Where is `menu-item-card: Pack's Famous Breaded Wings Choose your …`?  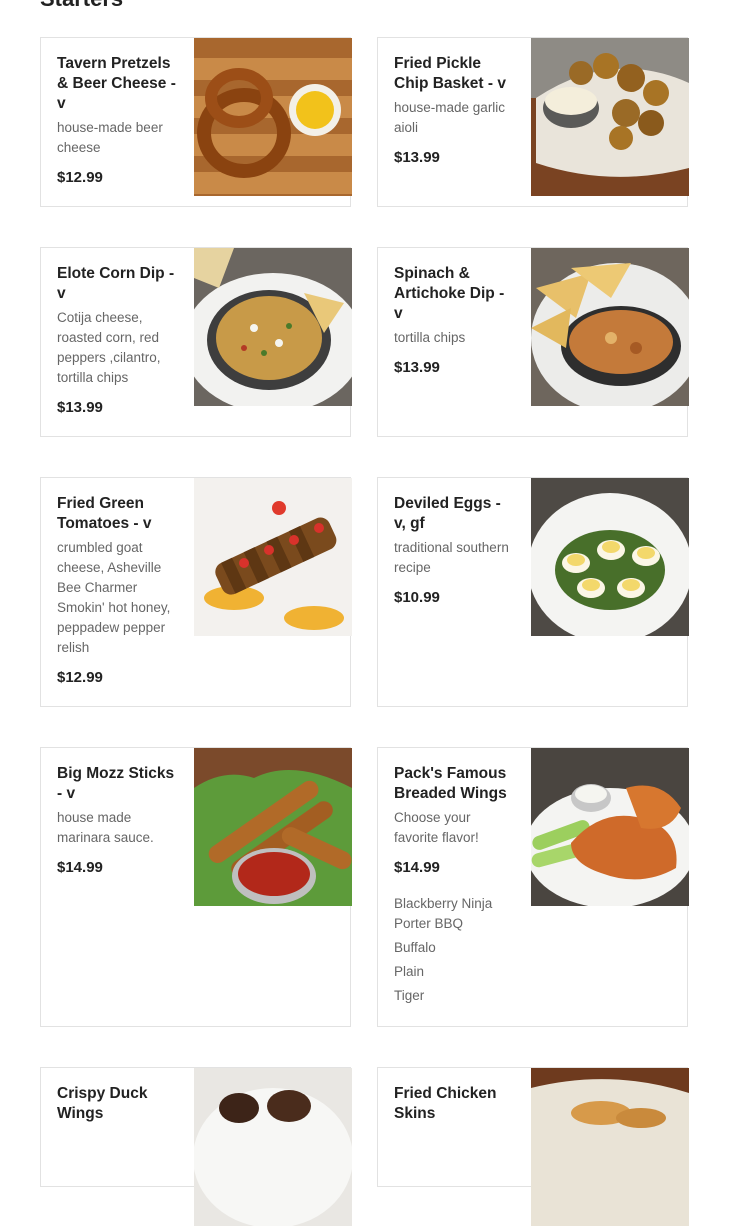 menu-item-card: Pack's Famous Breaded Wings Choose your … is located at coordinates (533, 887).